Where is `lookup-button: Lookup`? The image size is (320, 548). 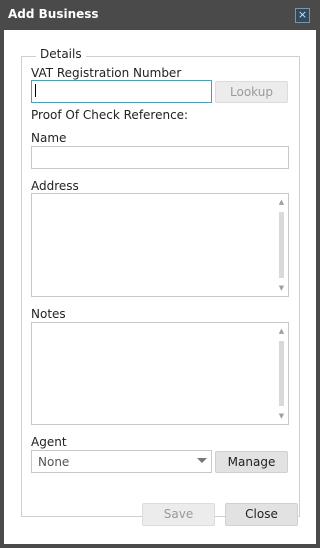 lookup-button: Lookup is located at coordinates (251, 92).